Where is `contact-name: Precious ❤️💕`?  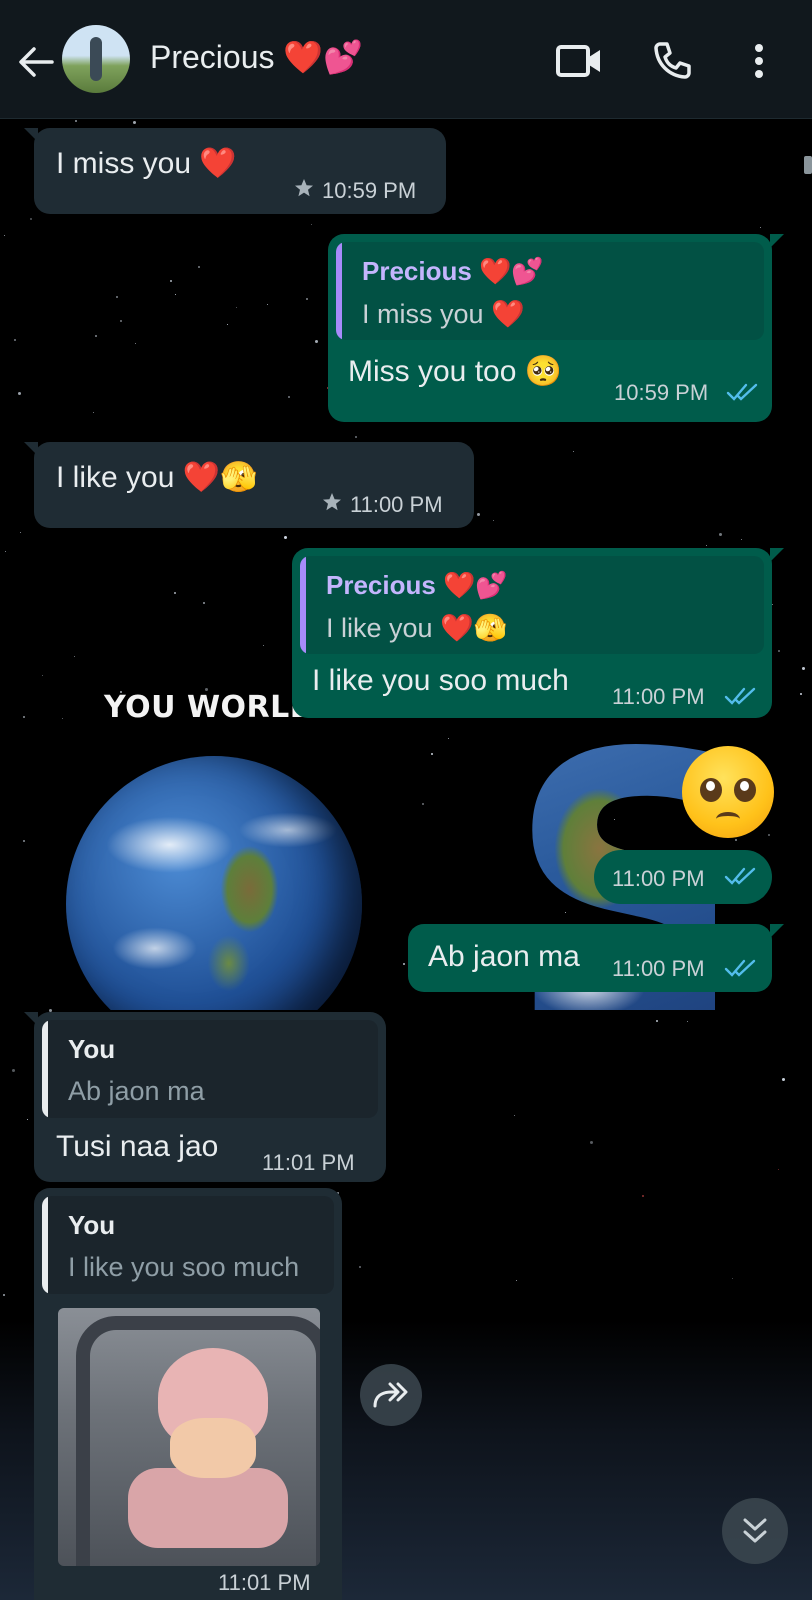 contact-name: Precious ❤️💕 is located at coordinates (256, 57).